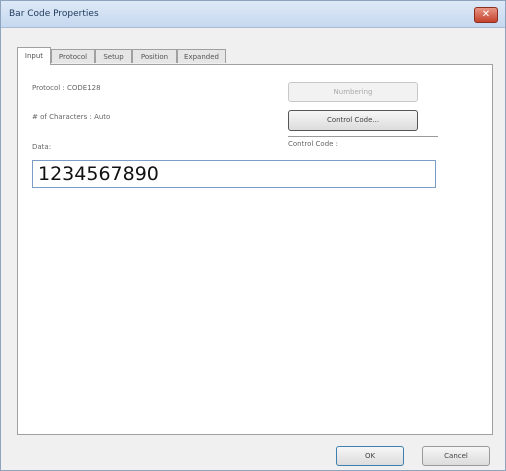 The width and height of the screenshot is (506, 471). I want to click on tab-input: Input, so click(34, 56).